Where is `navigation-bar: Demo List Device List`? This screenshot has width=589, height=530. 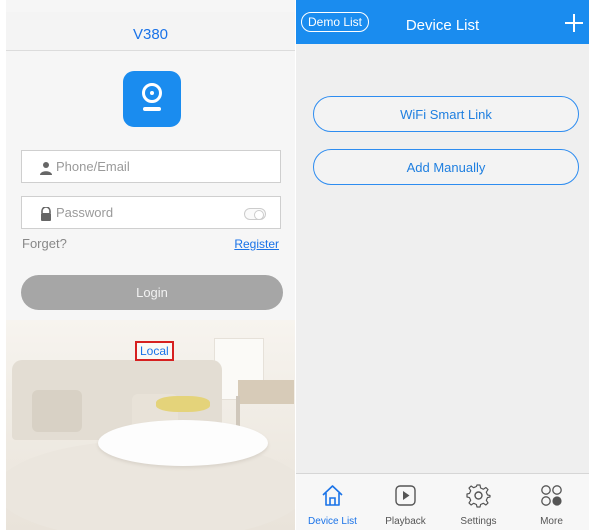
navigation-bar: Demo List Device List is located at coordinates (442, 22).